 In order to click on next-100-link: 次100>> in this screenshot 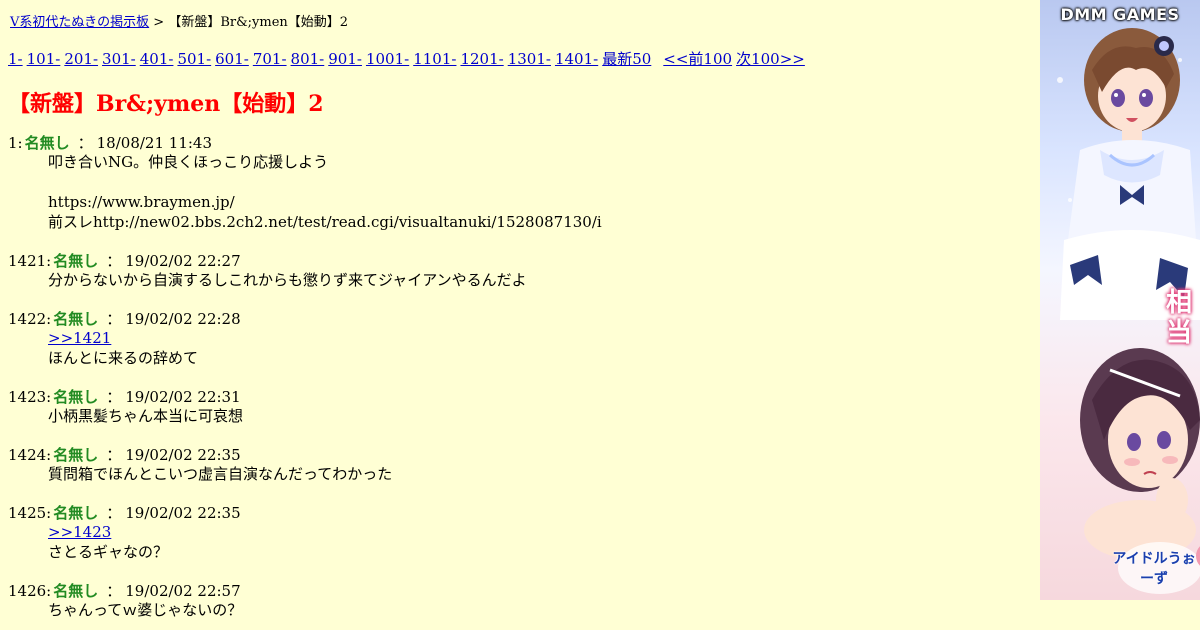, I will do `click(770, 59)`.